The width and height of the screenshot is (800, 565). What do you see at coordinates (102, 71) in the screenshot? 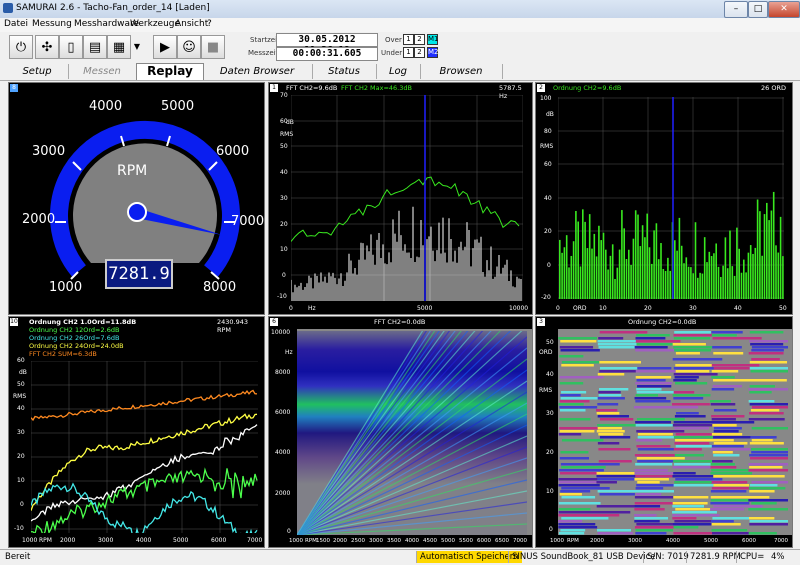
I see `tab-messen: Messen` at bounding box center [102, 71].